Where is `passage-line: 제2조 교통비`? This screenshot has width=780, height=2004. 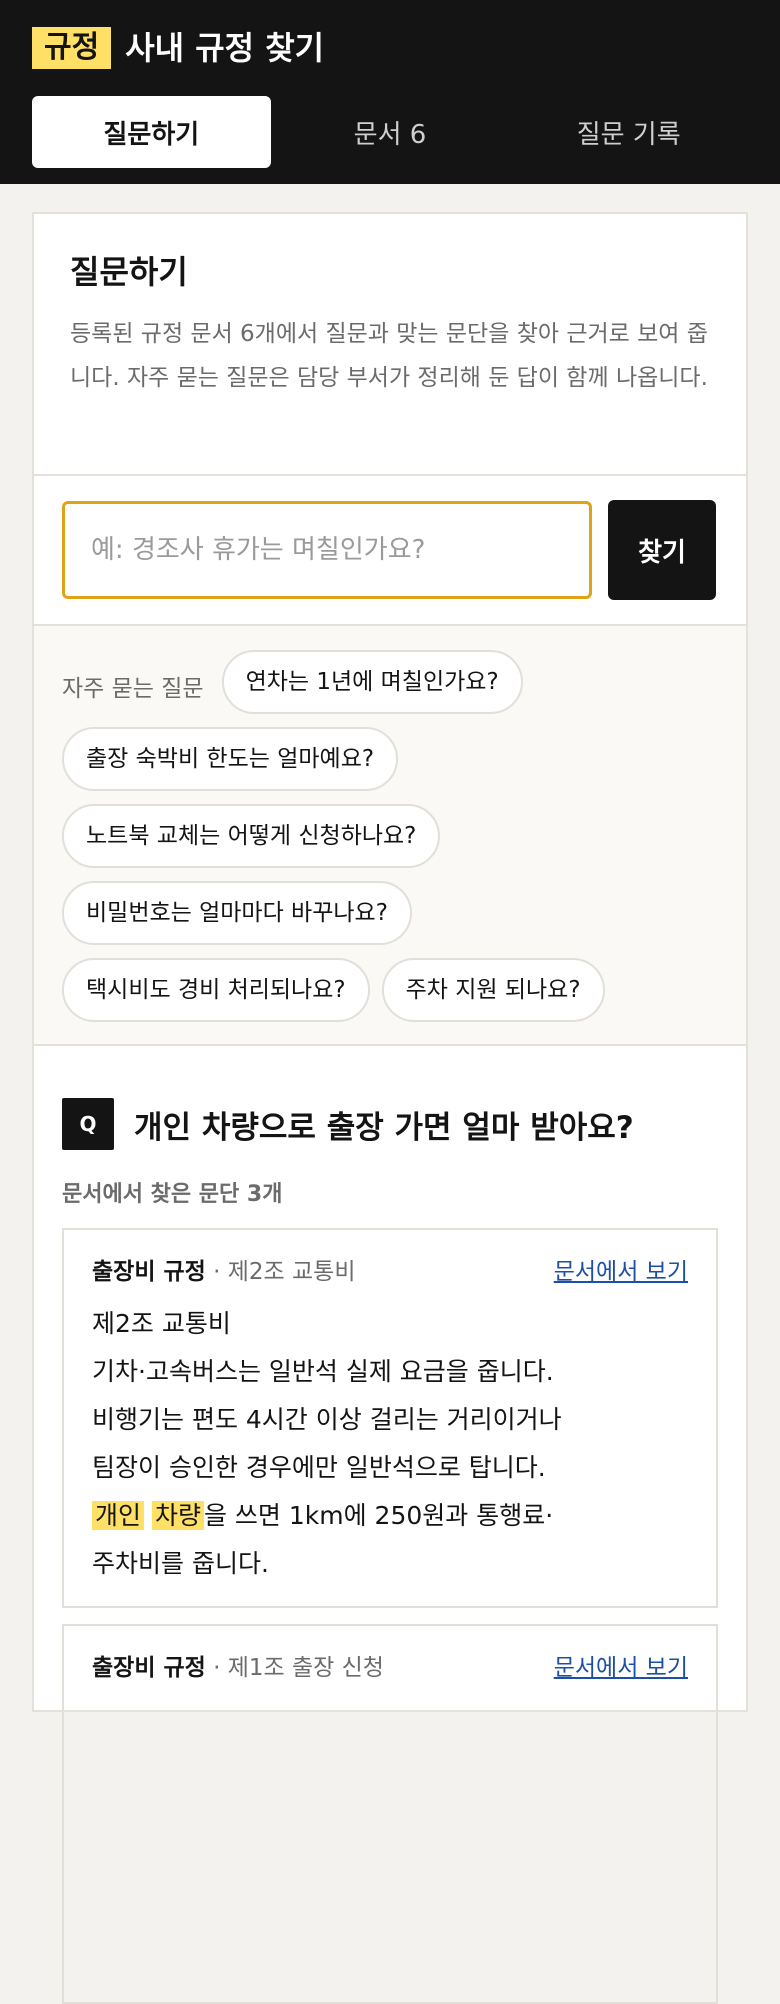
passage-line: 제2조 교통비 is located at coordinates (161, 1323).